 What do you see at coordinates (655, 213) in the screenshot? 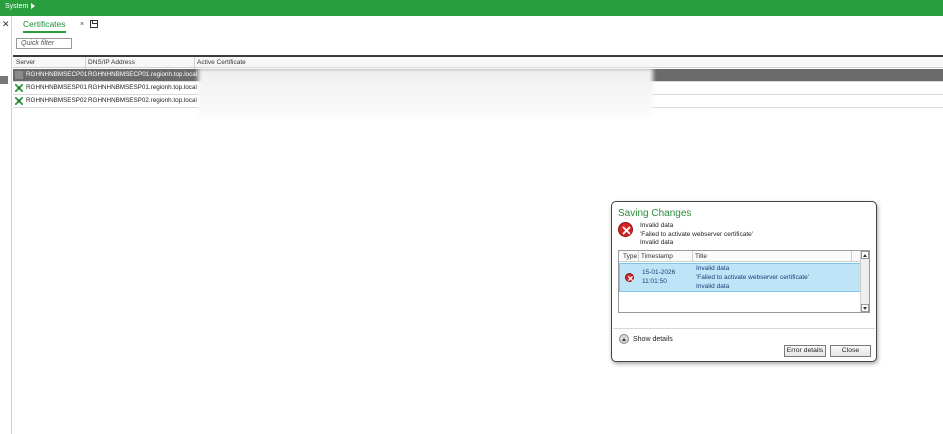
I see `dialog-title: Saving Changes` at bounding box center [655, 213].